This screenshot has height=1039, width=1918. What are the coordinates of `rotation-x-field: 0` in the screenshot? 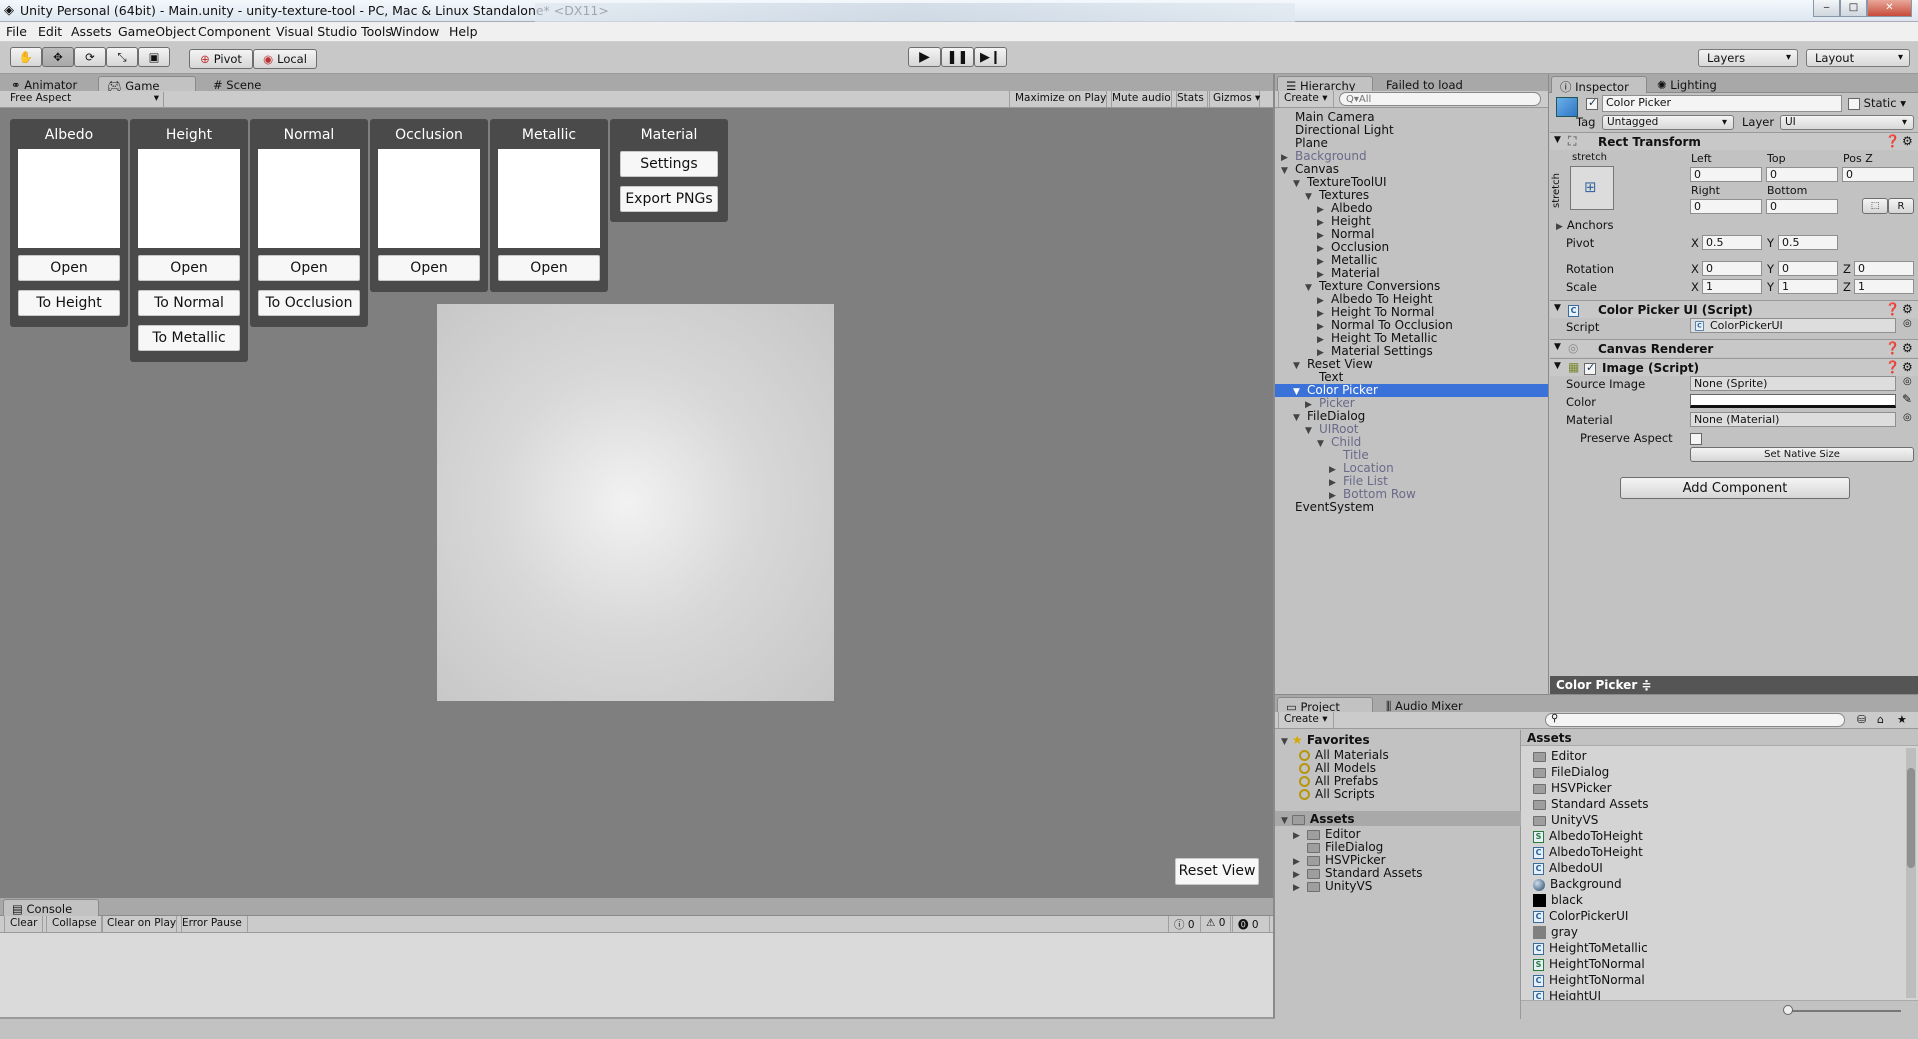 It's located at (1732, 268).